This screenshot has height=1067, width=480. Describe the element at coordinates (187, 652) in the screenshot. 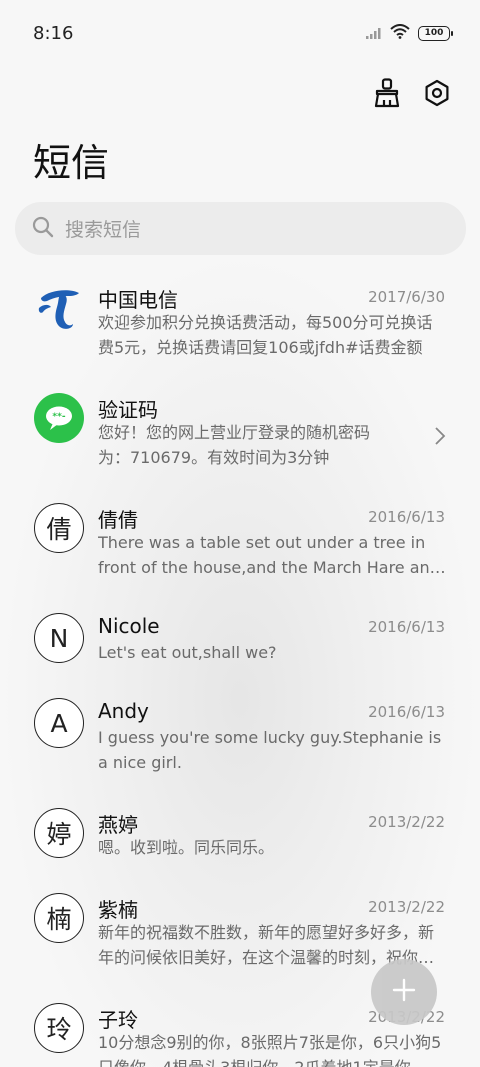

I see `message-preview: Let's eat out,shall we?` at that location.